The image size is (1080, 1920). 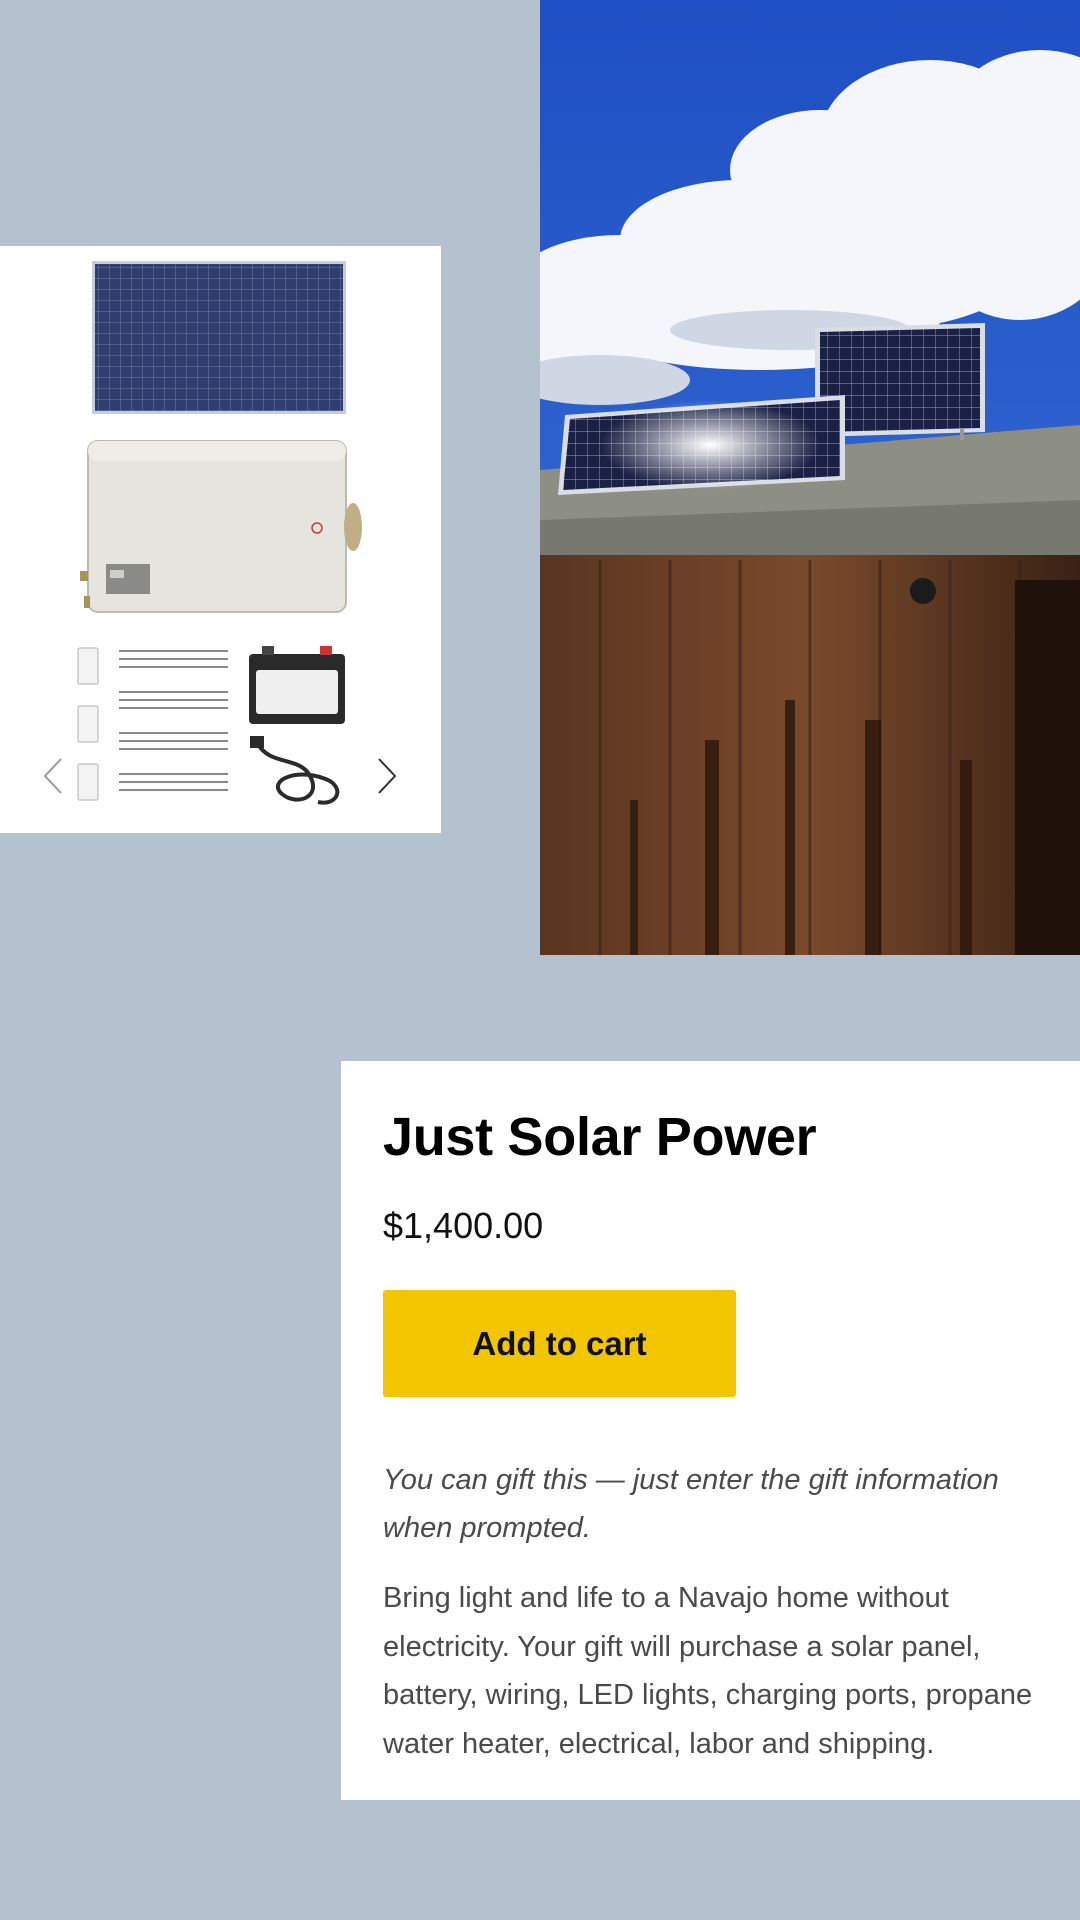 What do you see at coordinates (219, 337) in the screenshot?
I see `solar-panel-item` at bounding box center [219, 337].